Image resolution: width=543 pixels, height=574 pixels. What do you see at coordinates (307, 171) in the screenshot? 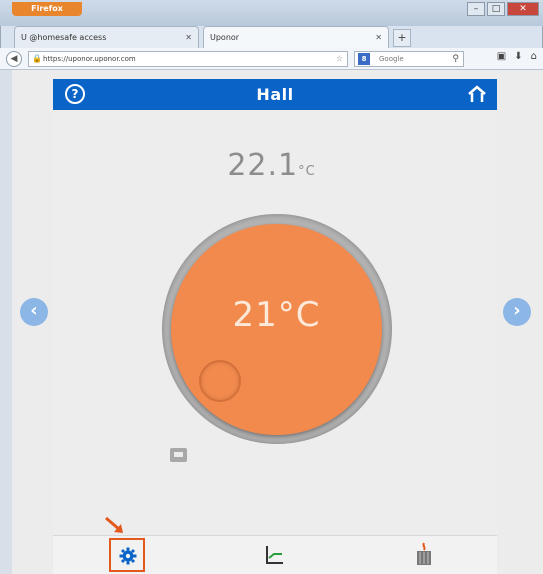
I see `current-temperature-unit: °C` at bounding box center [307, 171].